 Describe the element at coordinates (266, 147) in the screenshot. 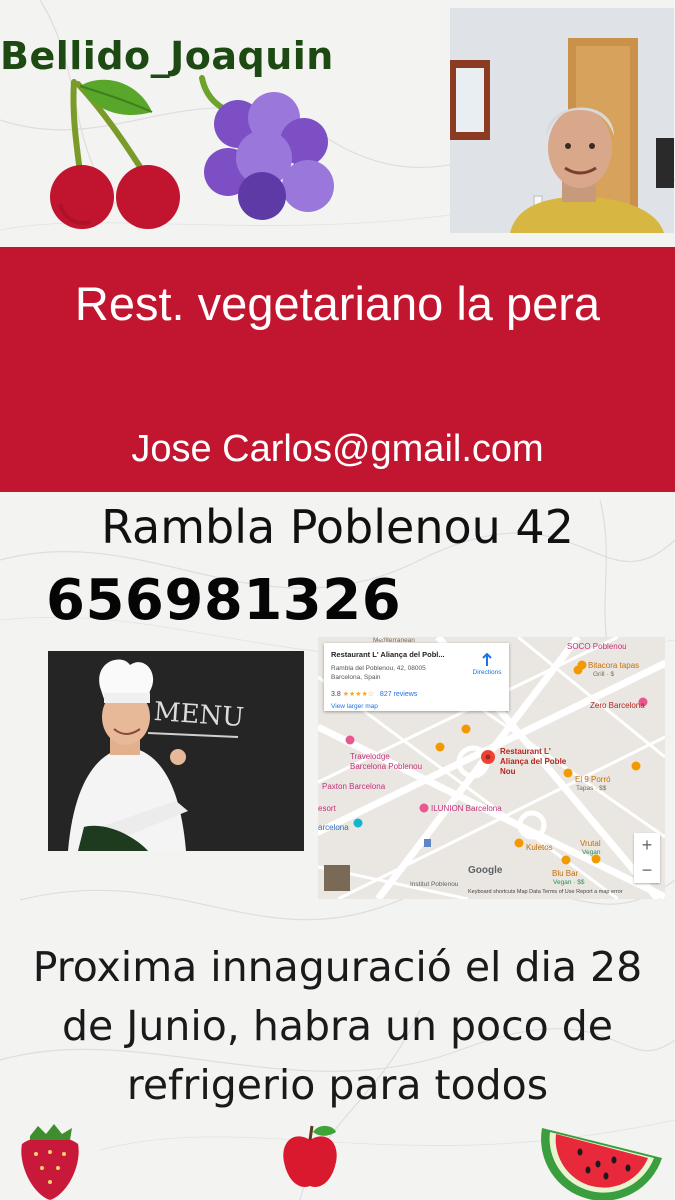

I see `grapes-icon` at that location.